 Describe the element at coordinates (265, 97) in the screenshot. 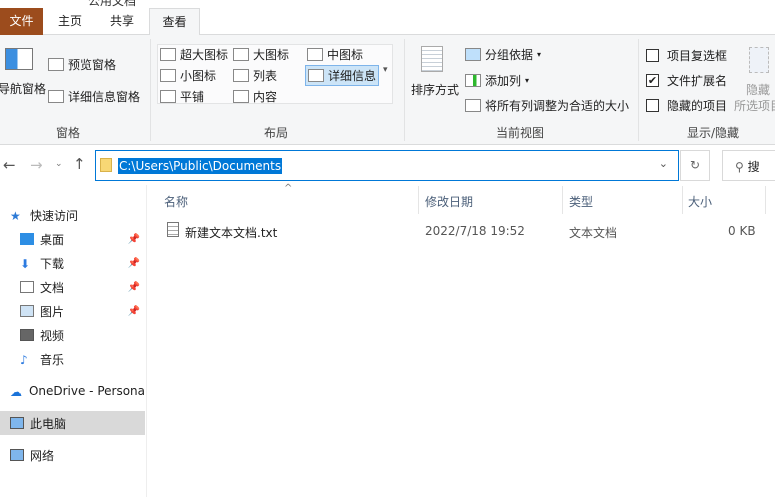

I see `layout-label: 内容` at that location.